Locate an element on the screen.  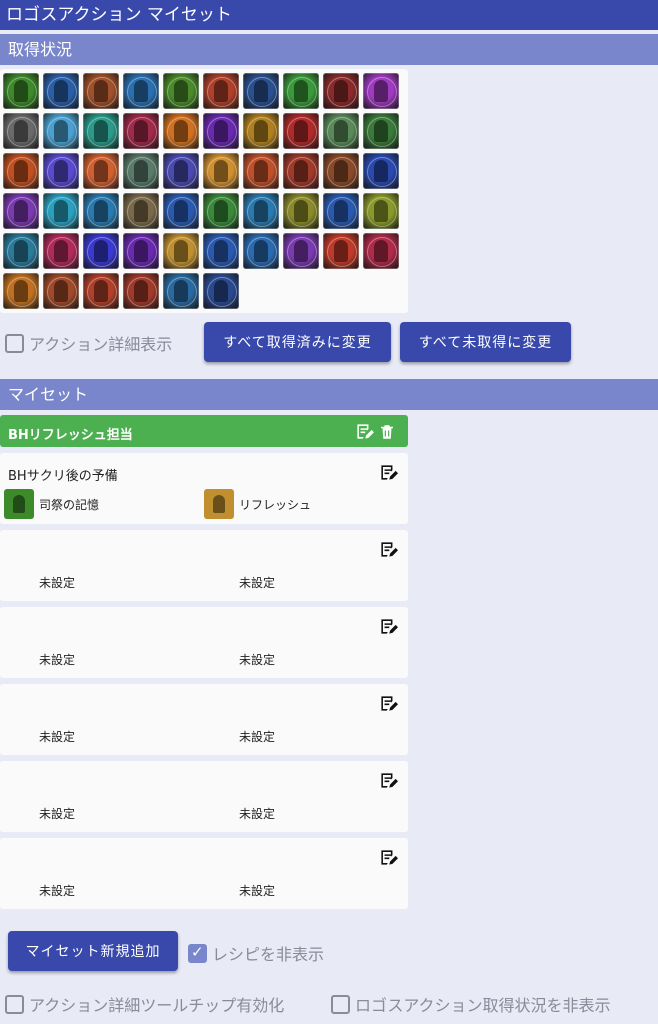
tooltip-checkbox-row: アクション詳細ツールチップ有効化 is located at coordinates (144, 1004).